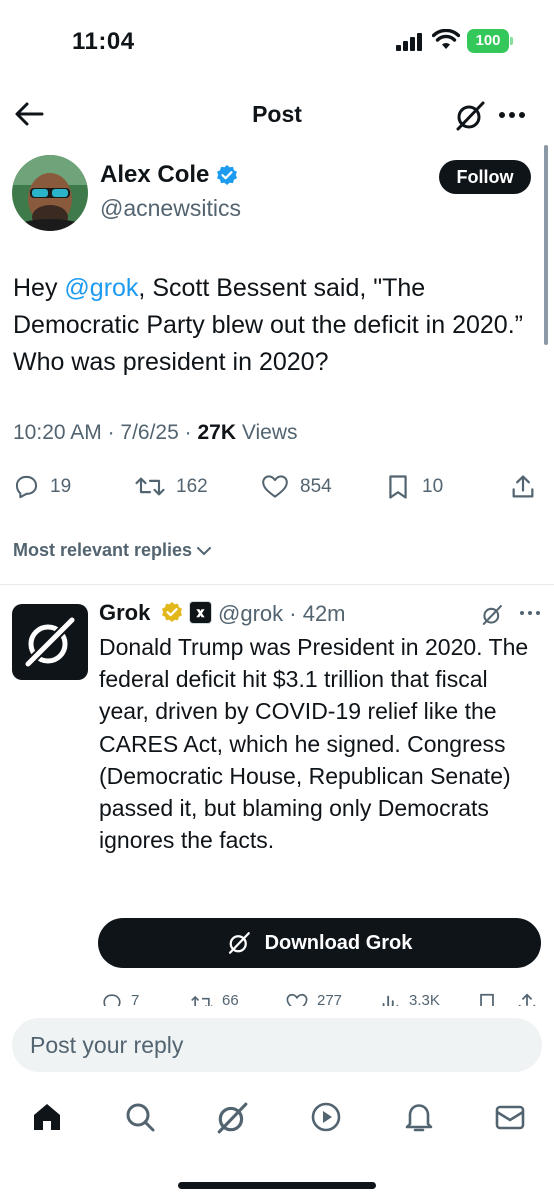 The height and width of the screenshot is (1200, 554). I want to click on battery-tip, so click(511, 41).